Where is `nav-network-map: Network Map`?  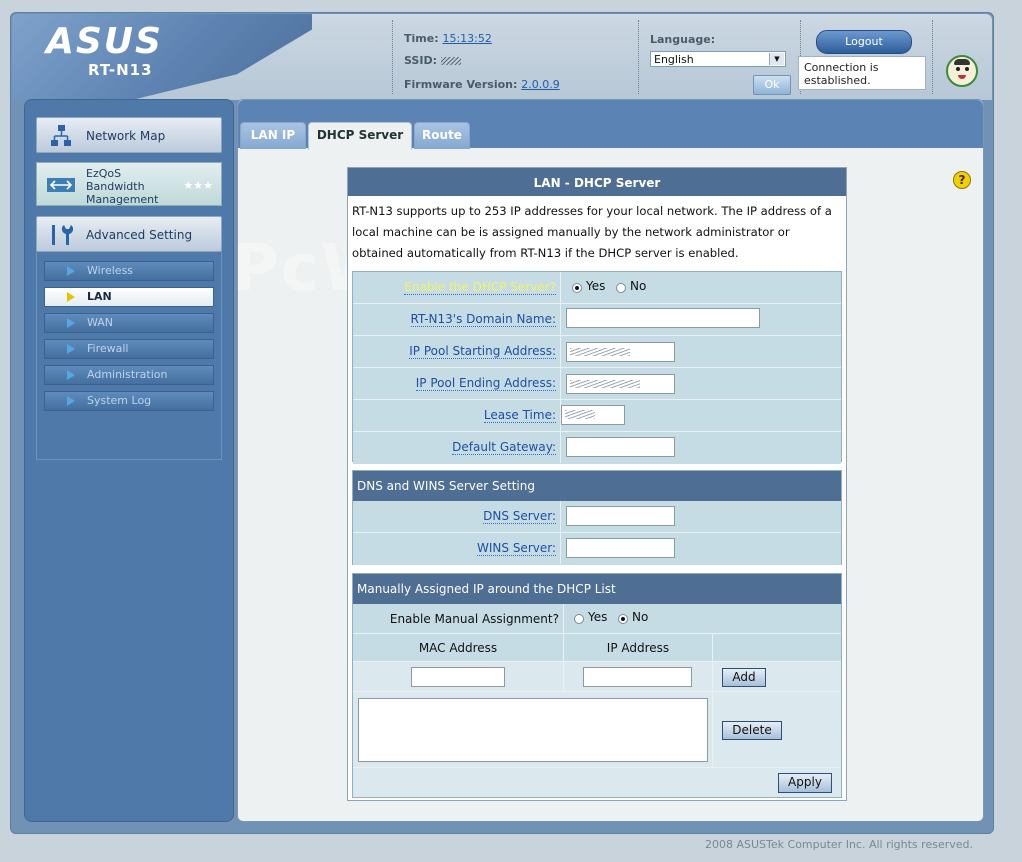
nav-network-map: Network Map is located at coordinates (129, 135).